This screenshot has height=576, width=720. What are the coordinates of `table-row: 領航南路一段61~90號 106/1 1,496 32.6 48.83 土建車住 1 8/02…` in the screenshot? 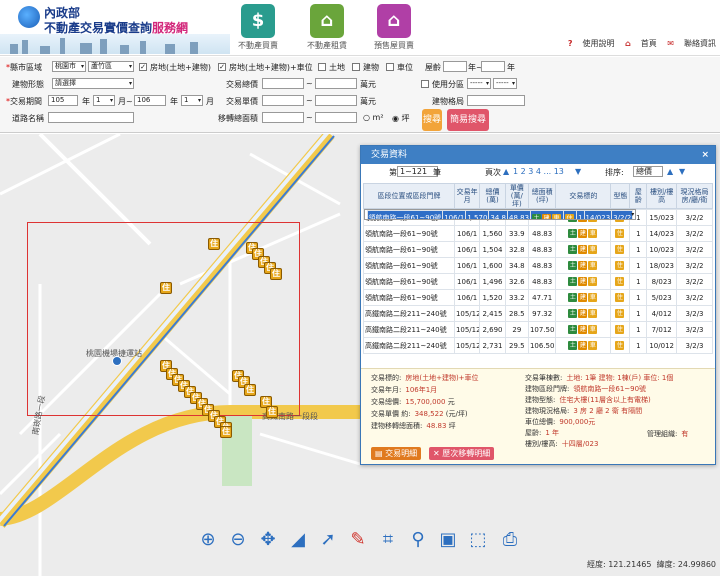 It's located at (538, 281).